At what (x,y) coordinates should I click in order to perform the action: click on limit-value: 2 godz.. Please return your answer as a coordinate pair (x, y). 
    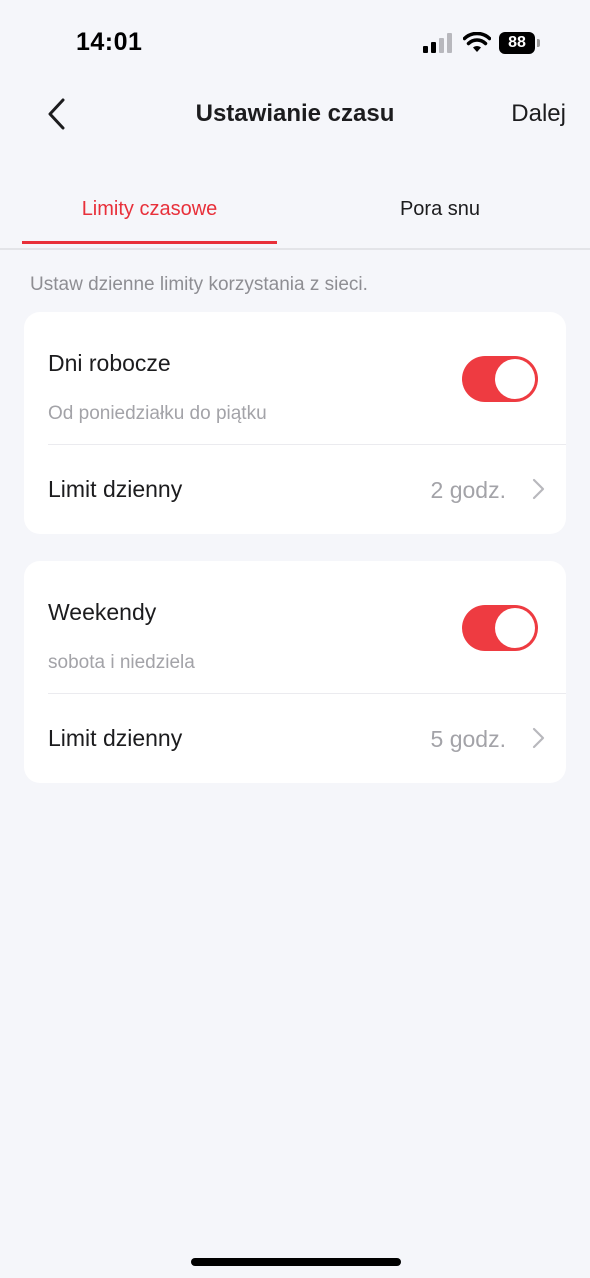
    Looking at the image, I should click on (468, 490).